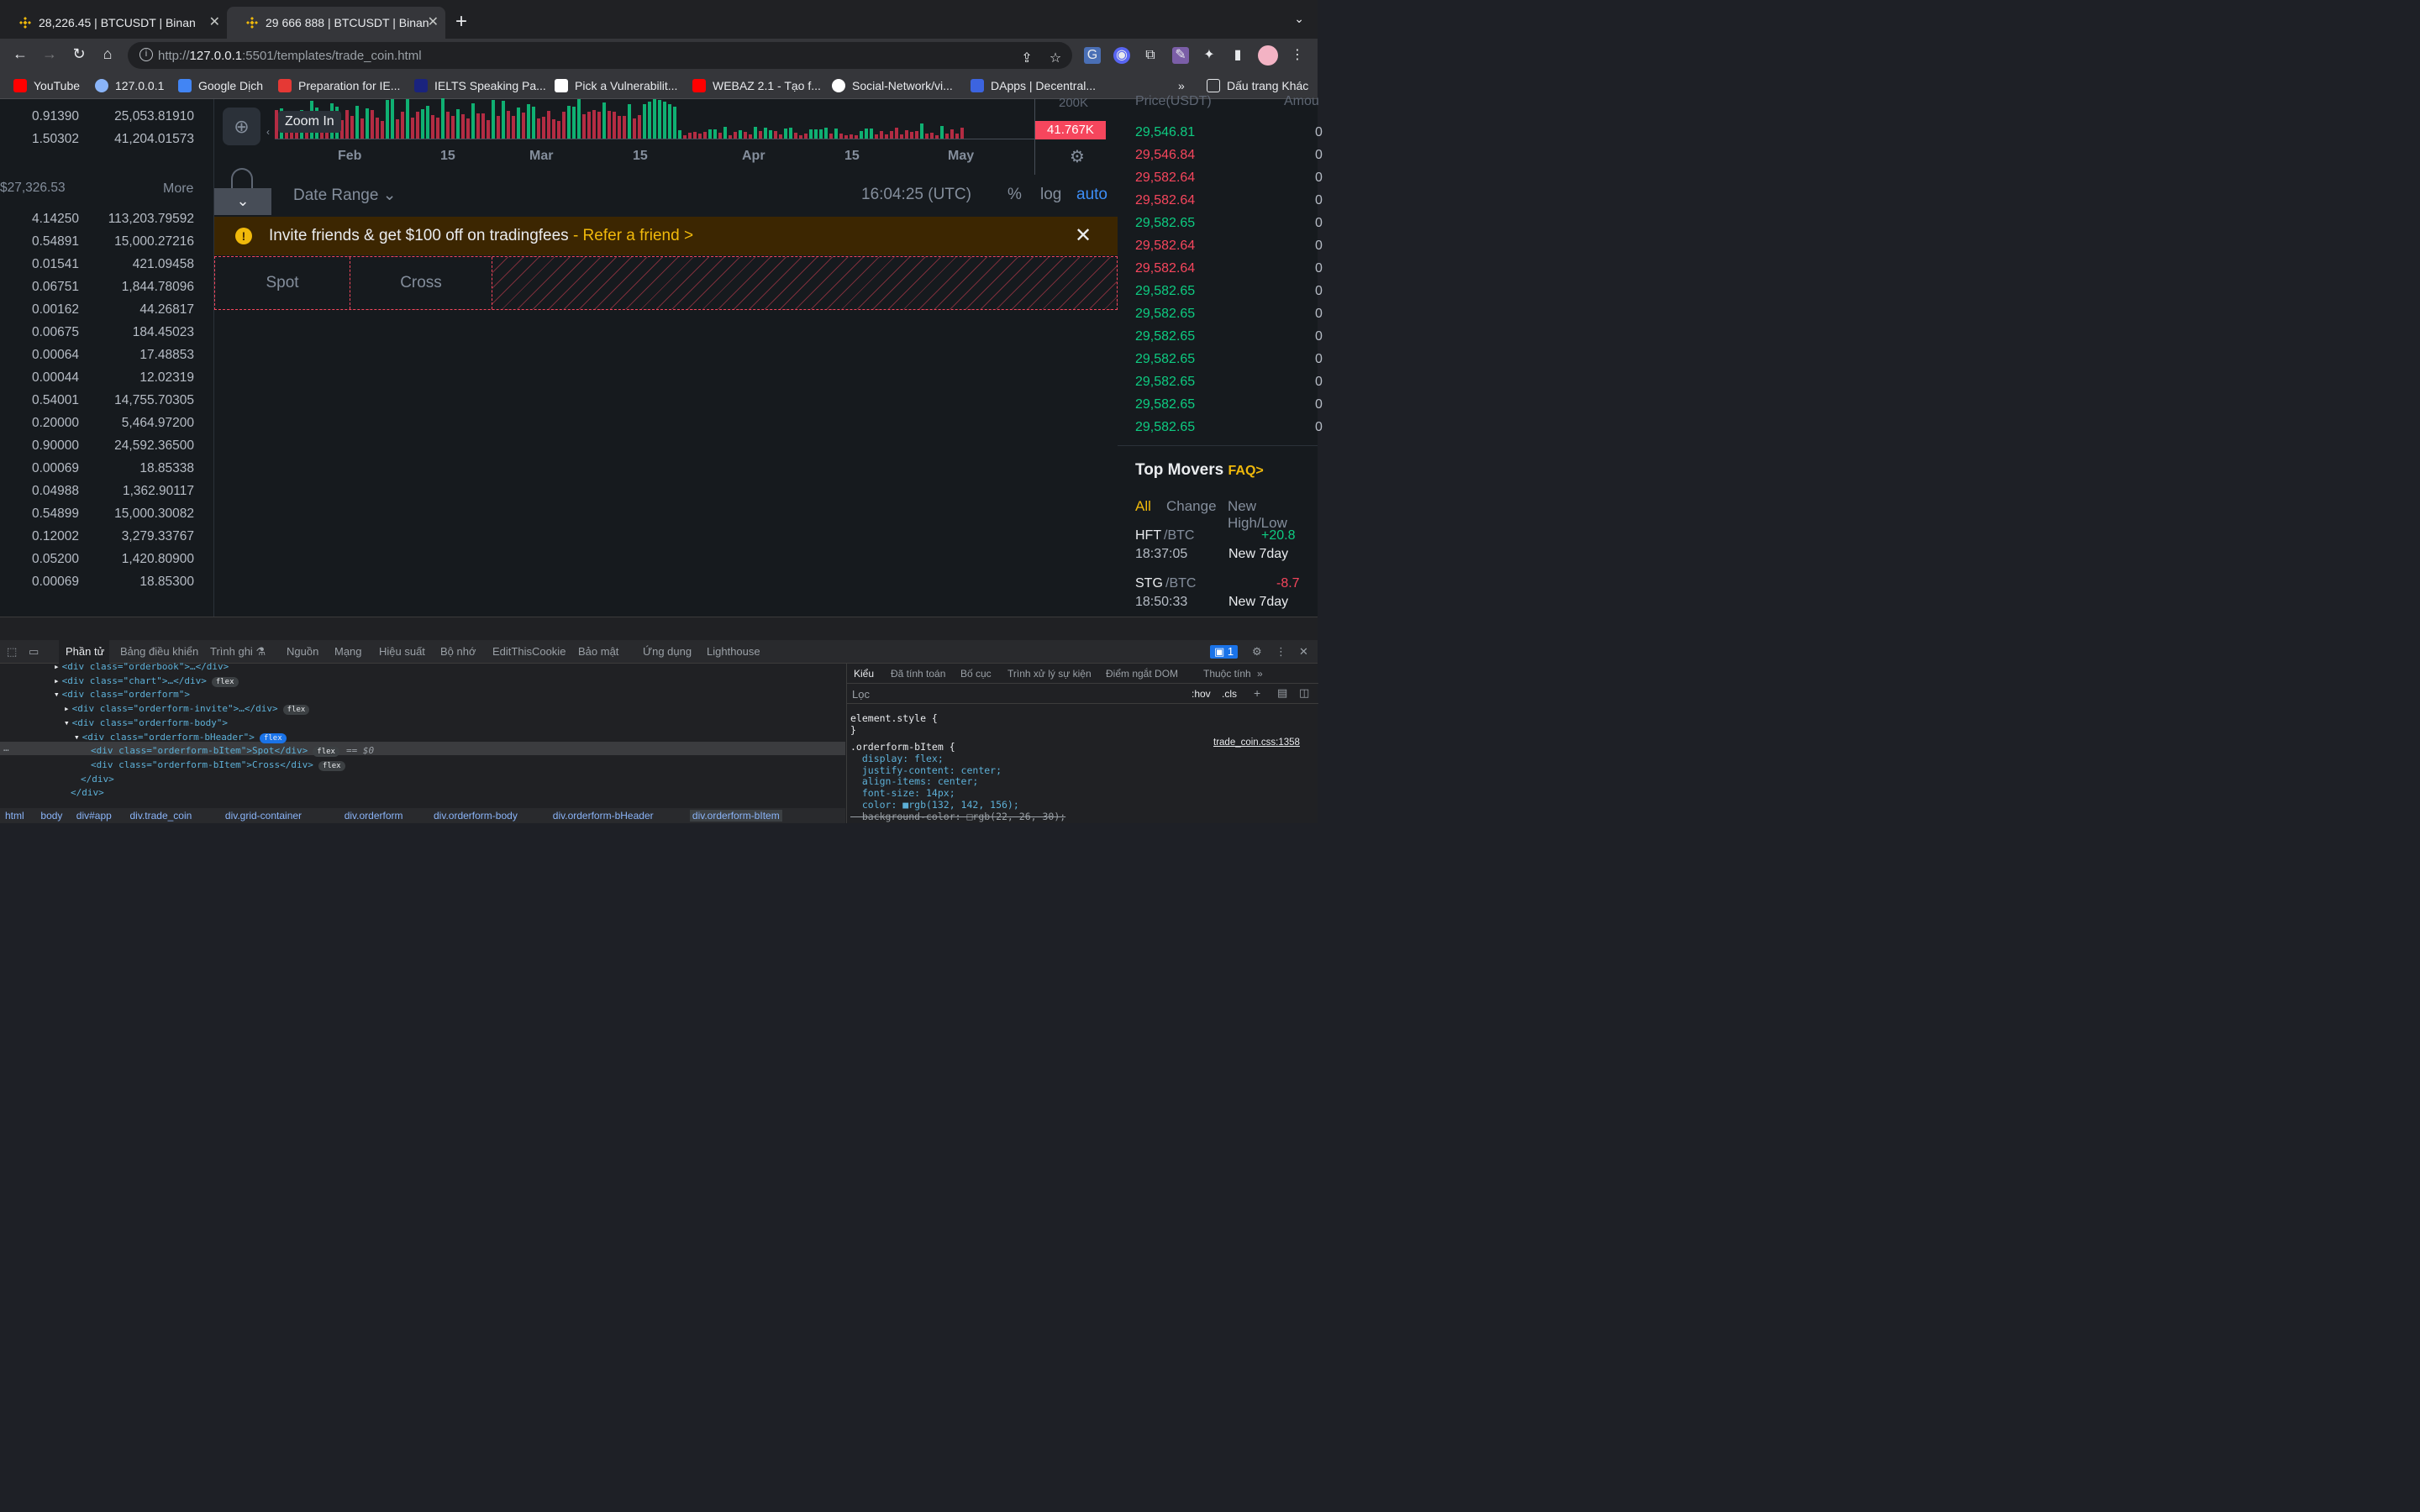 This screenshot has width=2420, height=1512. What do you see at coordinates (958, 816) in the screenshot?
I see `css-rule-line: background-color: □rgb(22, 26, 30);` at bounding box center [958, 816].